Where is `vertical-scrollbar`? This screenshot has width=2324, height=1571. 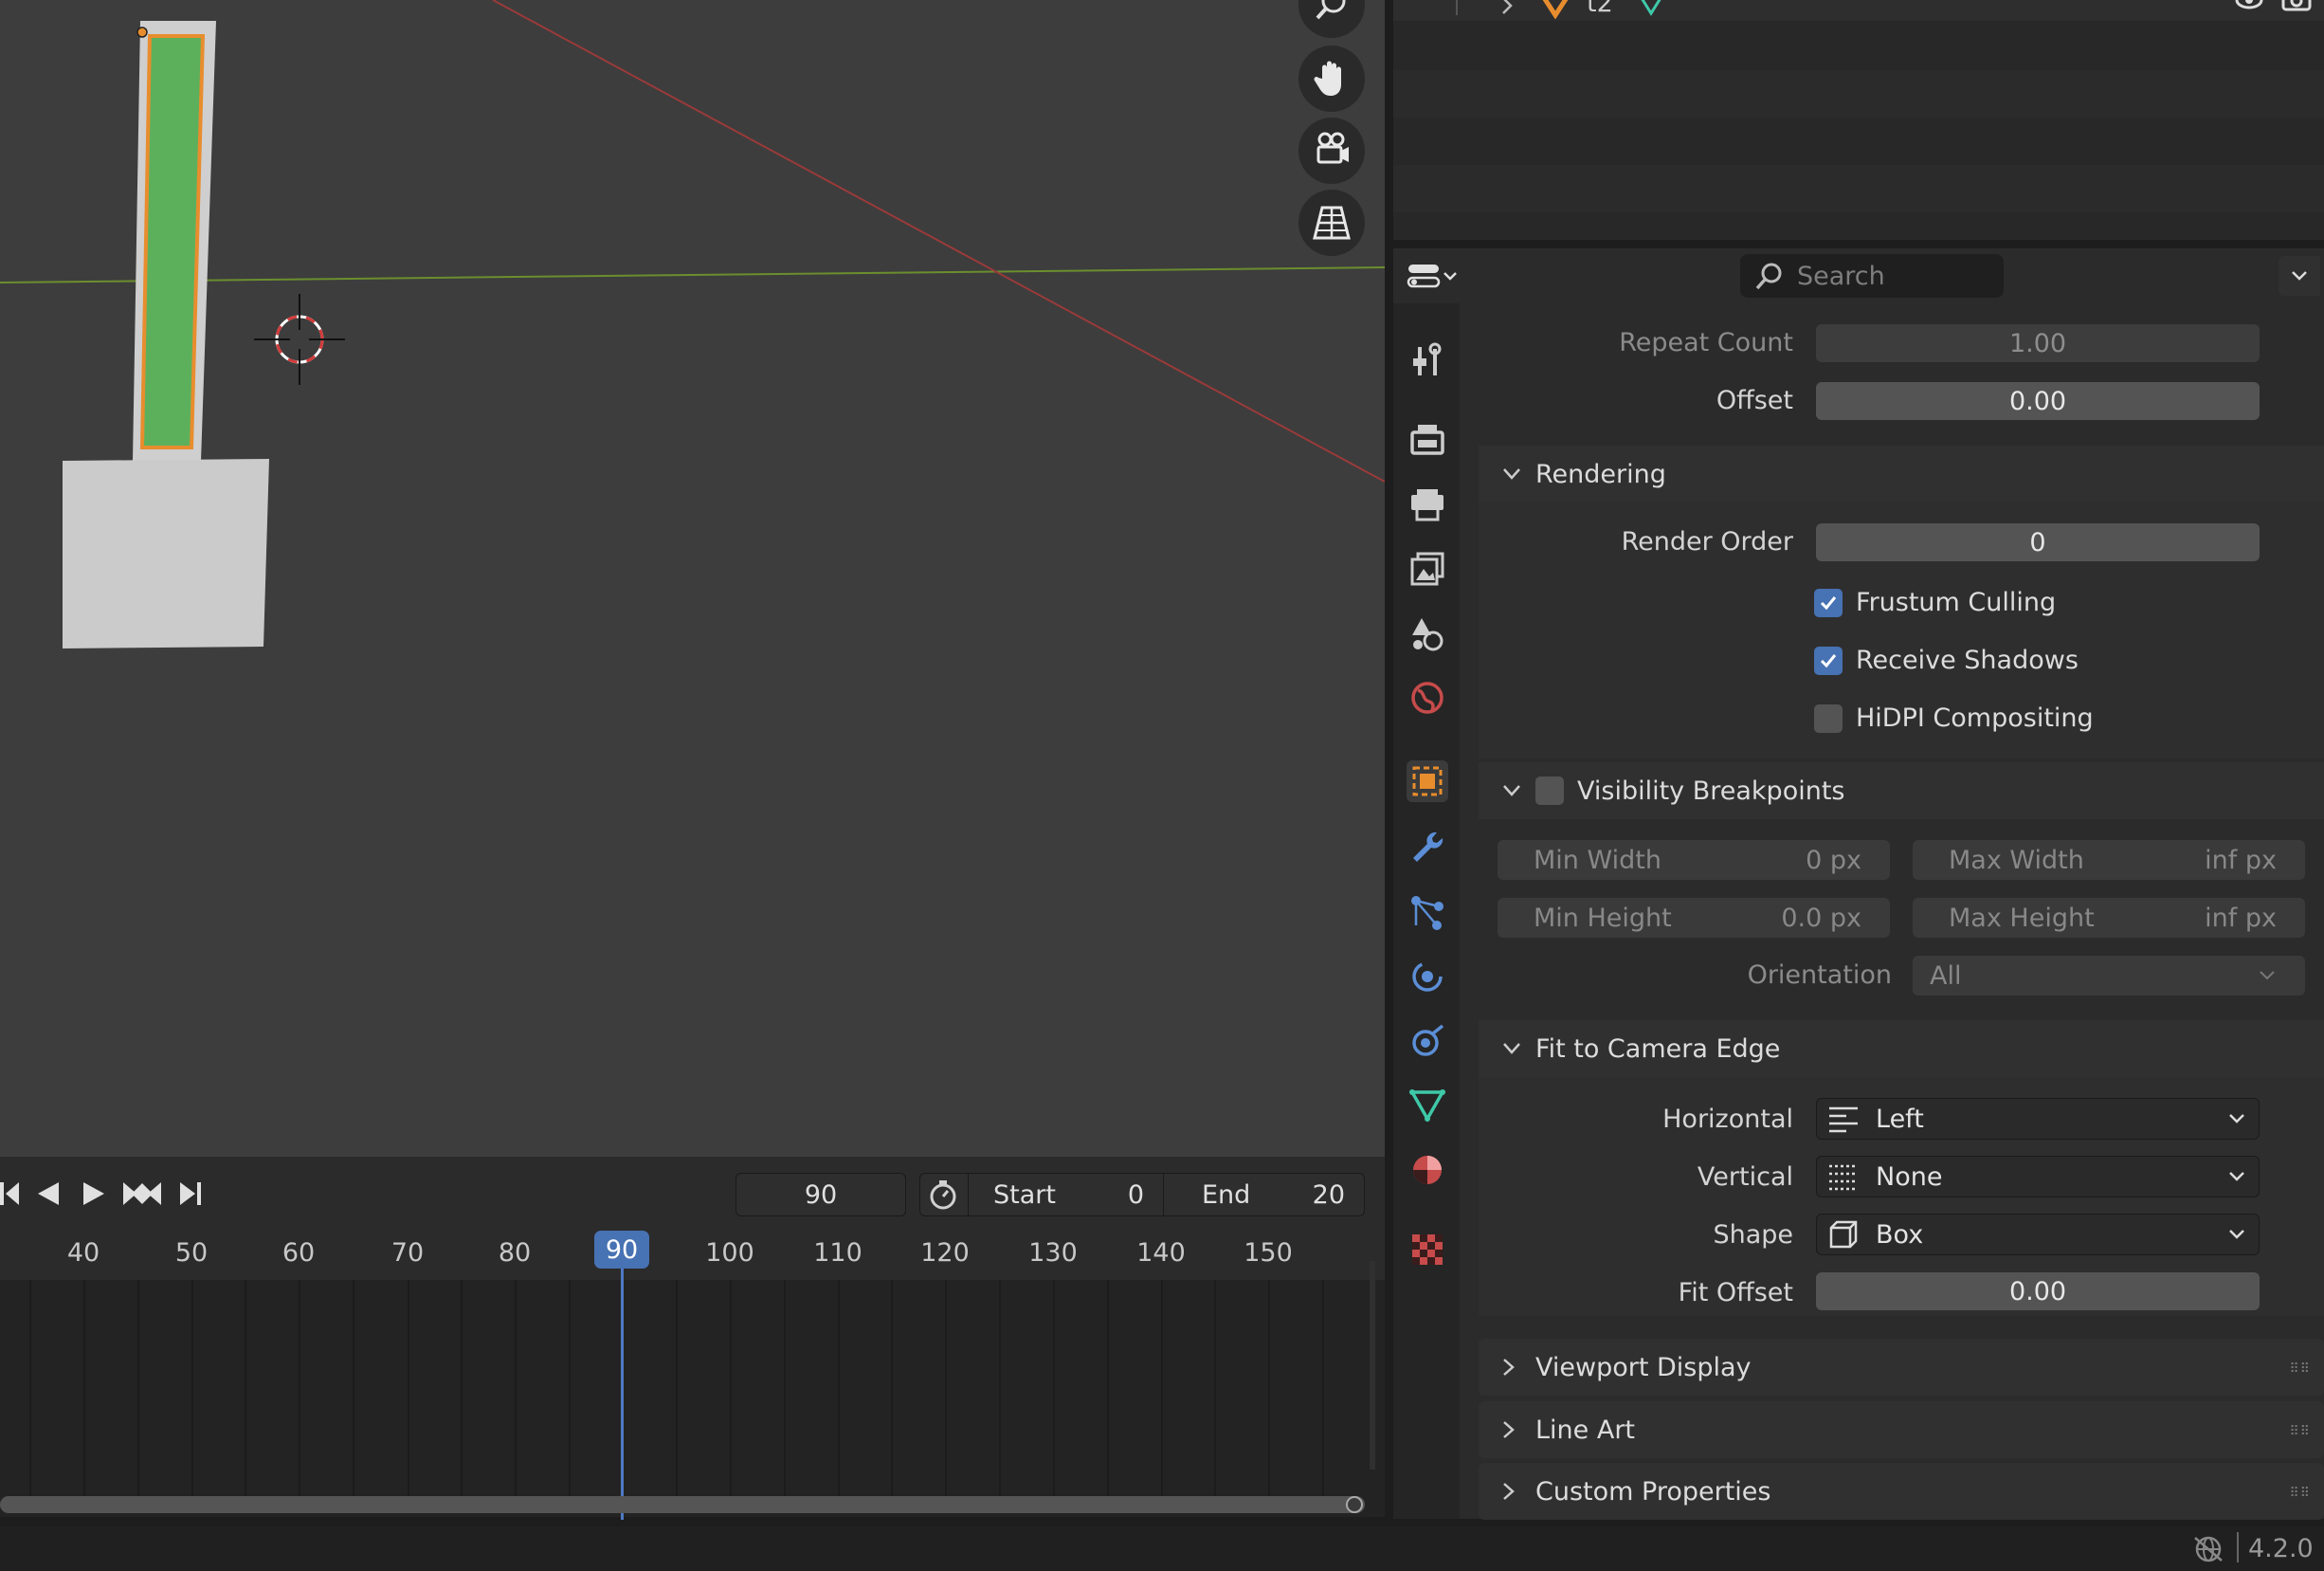 vertical-scrollbar is located at coordinates (1372, 1365).